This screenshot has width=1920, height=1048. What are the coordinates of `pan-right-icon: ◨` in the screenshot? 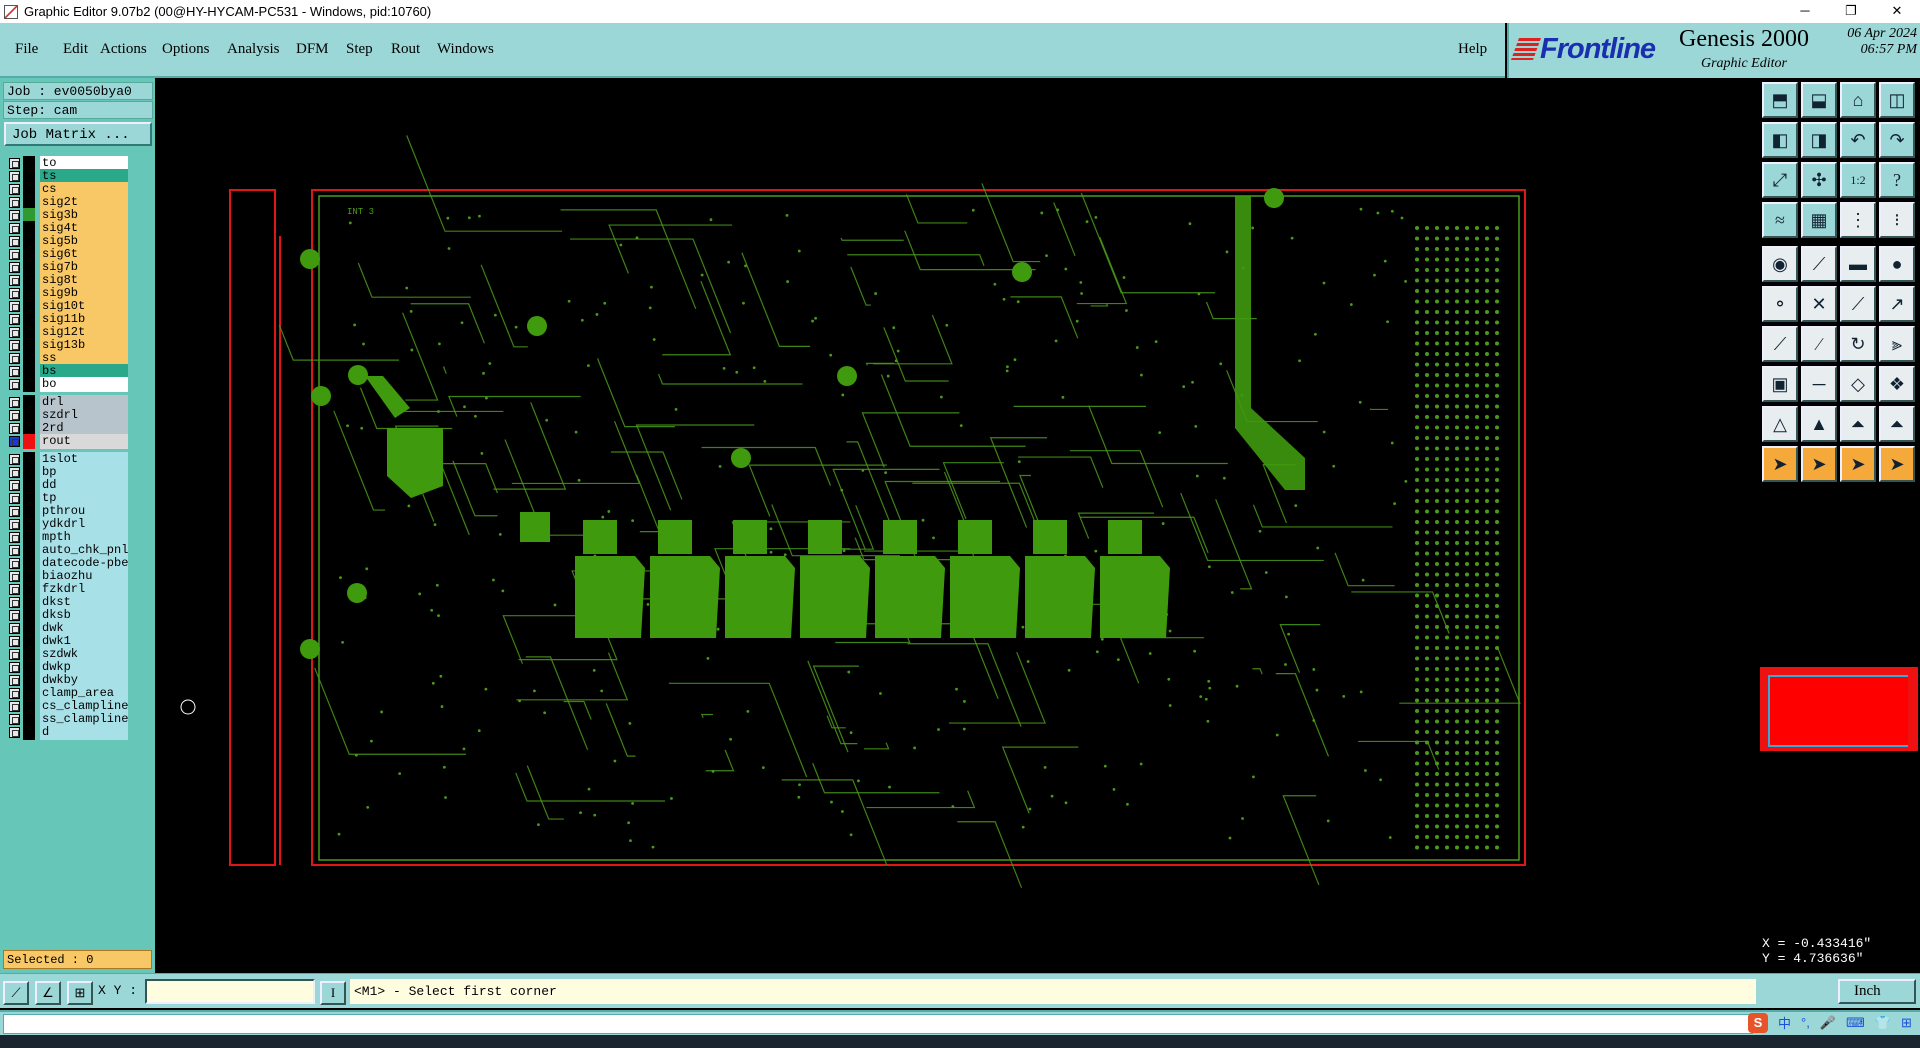 It's located at (1819, 140).